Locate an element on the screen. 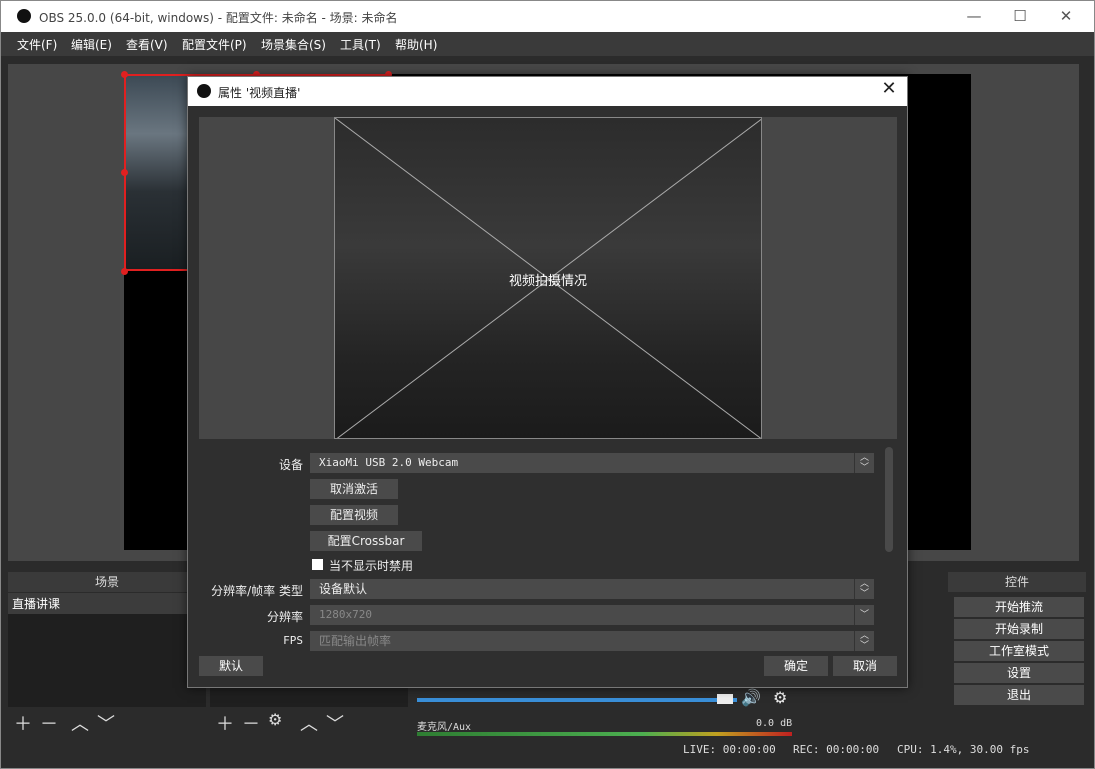 The image size is (1095, 769). rec-timer: REC: 00:00:00 is located at coordinates (836, 749).